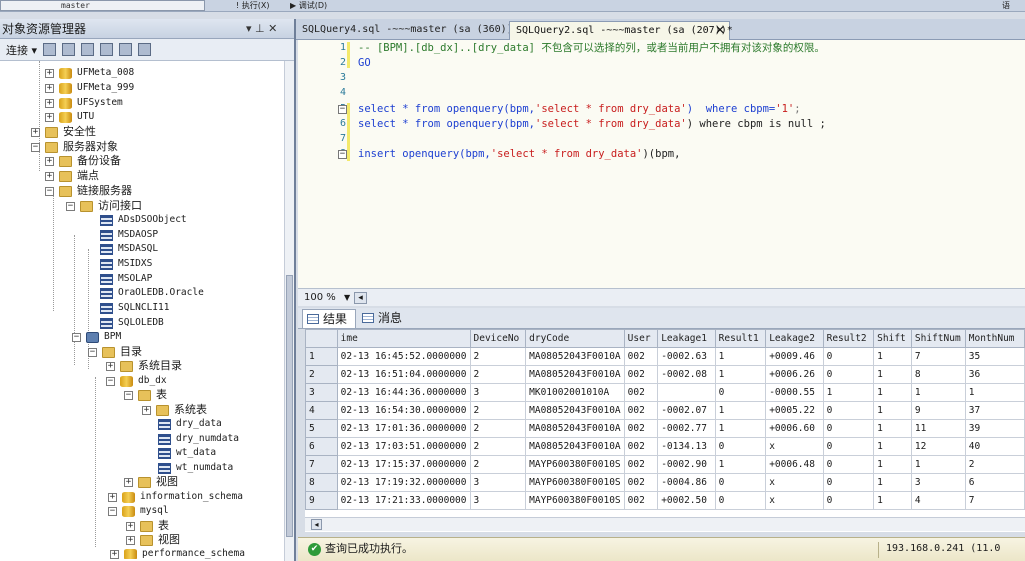 This screenshot has width=1025, height=561. What do you see at coordinates (320, 297) in the screenshot?
I see `zoom-level: 100 %` at bounding box center [320, 297].